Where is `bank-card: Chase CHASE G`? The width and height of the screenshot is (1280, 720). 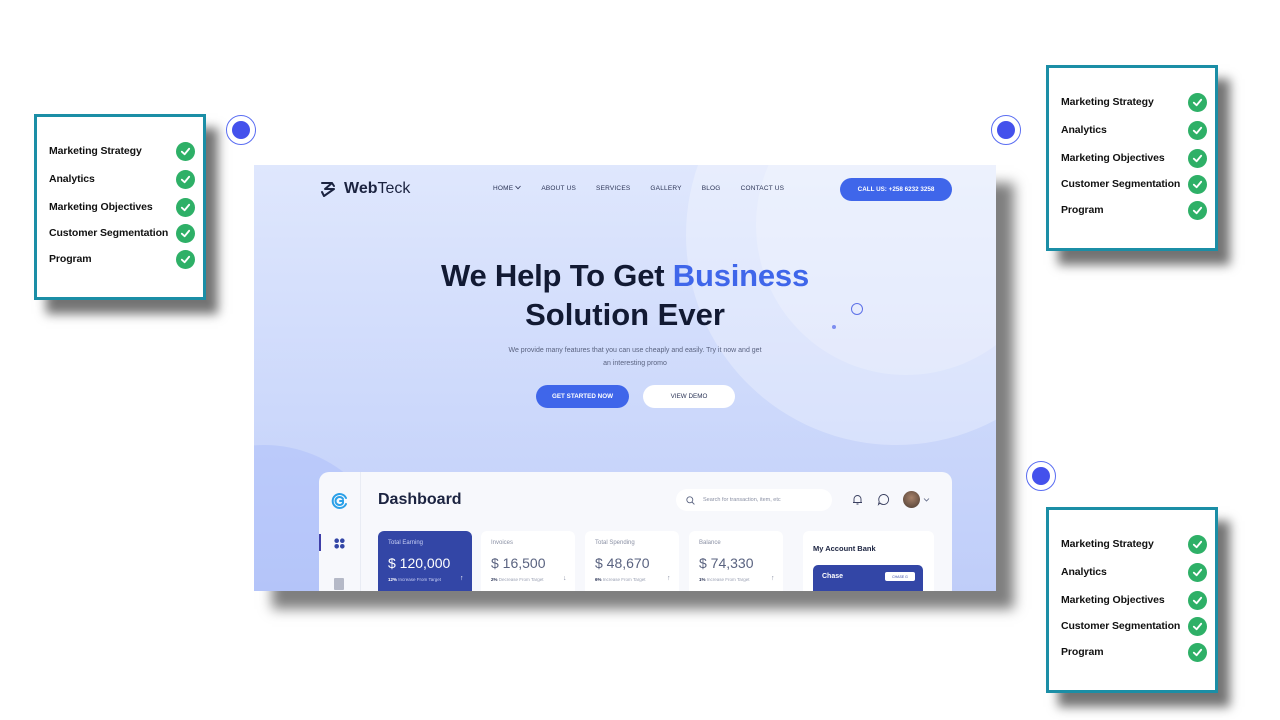
bank-card: Chase CHASE G is located at coordinates (868, 578).